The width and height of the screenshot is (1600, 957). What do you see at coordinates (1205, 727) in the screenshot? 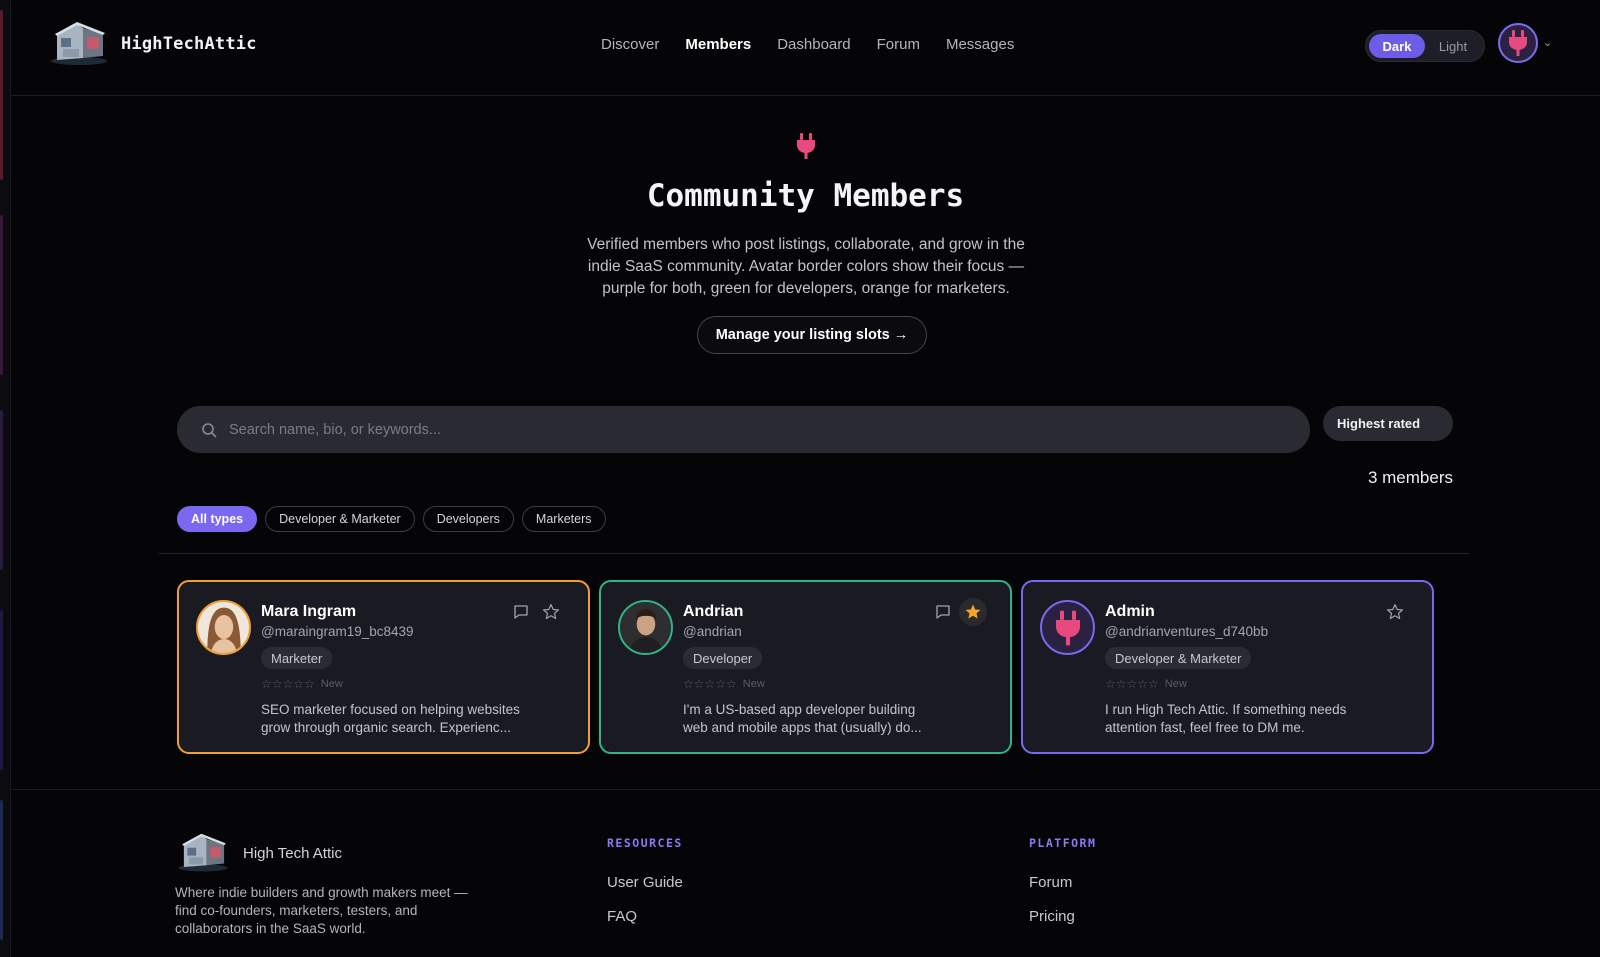
I see `bio-line: attention fast, feel free to DM me.` at bounding box center [1205, 727].